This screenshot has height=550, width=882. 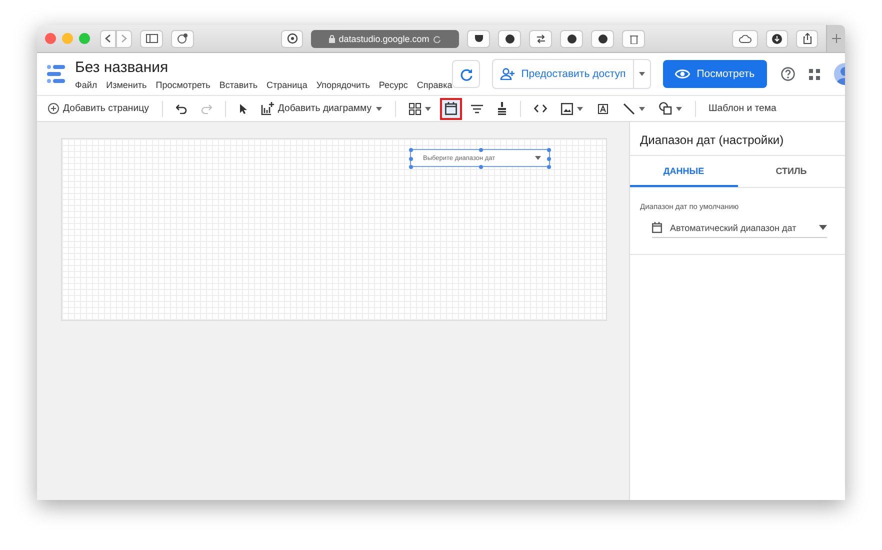 I want to click on data-control-icon, so click(x=501, y=108).